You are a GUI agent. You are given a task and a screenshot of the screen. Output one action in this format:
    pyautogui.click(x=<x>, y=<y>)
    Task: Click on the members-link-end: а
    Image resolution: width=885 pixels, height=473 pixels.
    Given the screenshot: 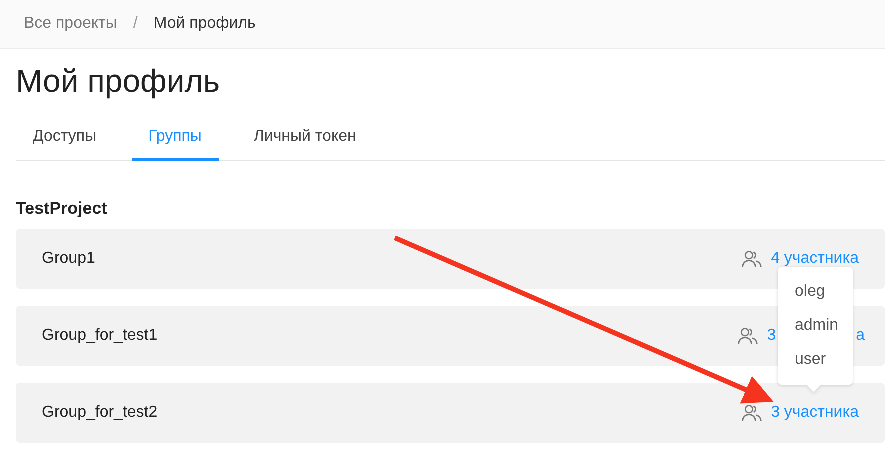 What is the action you would take?
    pyautogui.click(x=860, y=335)
    